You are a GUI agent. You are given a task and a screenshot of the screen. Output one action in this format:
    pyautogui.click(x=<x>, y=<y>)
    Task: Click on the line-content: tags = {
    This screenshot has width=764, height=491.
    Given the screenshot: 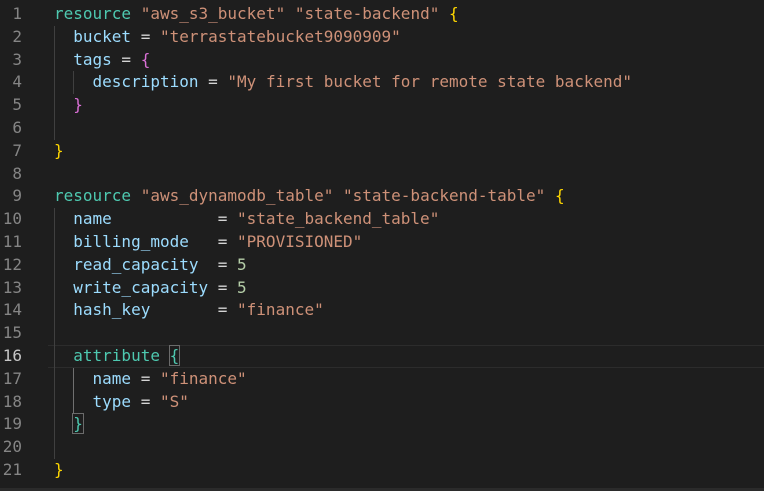 What is the action you would take?
    pyautogui.click(x=102, y=60)
    